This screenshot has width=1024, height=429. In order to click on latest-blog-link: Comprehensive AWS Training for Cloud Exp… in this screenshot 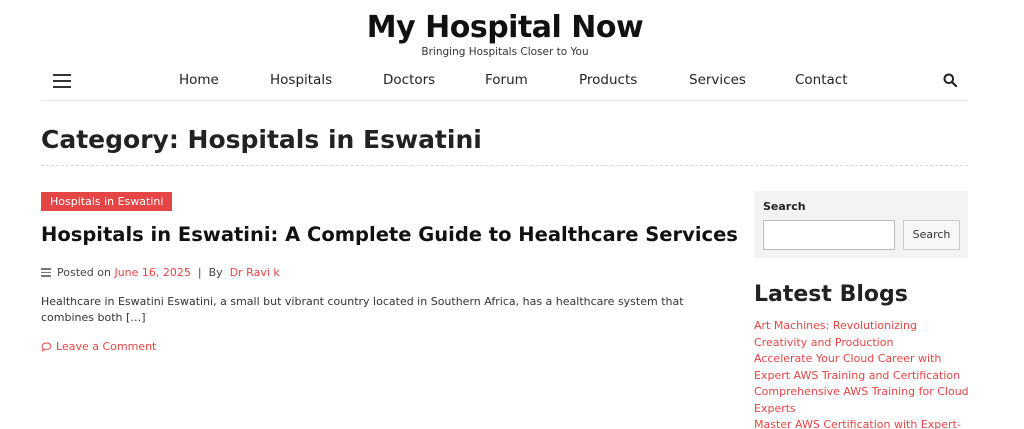, I will do `click(862, 400)`.